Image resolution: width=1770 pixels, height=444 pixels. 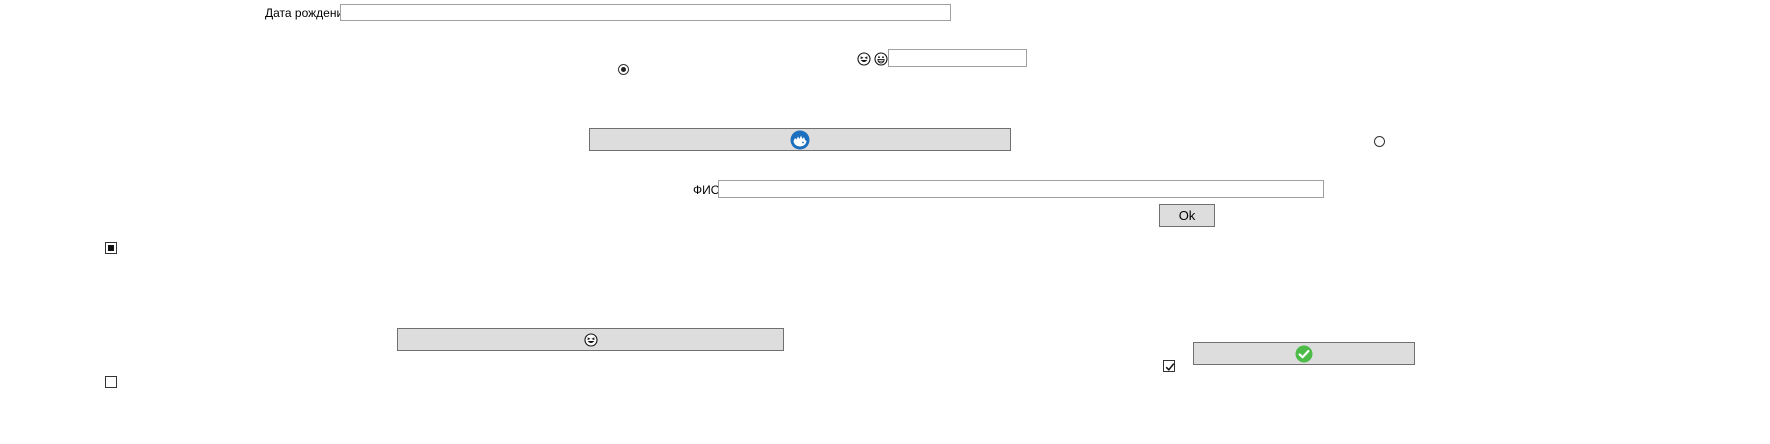 What do you see at coordinates (1021, 189) in the screenshot?
I see `fullname-field` at bounding box center [1021, 189].